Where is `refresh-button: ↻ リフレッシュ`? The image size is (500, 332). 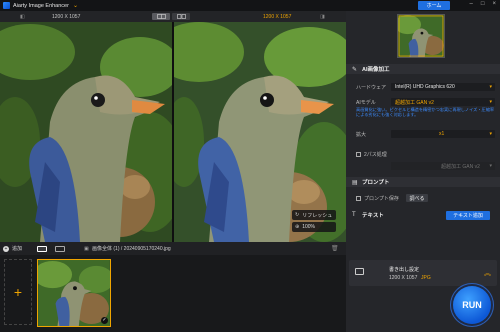 refresh-button: ↻ リフレッシュ is located at coordinates (314, 215).